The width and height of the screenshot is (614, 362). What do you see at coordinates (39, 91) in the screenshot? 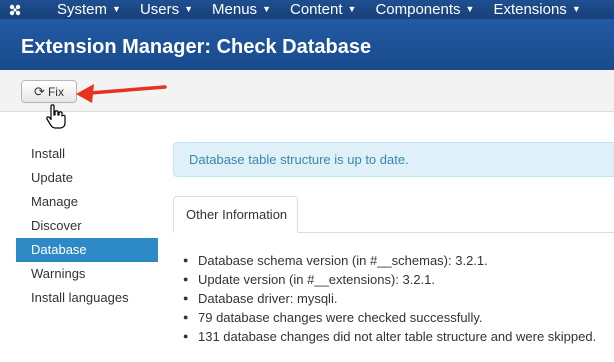
I see `refresh-icon: ⟳` at bounding box center [39, 91].